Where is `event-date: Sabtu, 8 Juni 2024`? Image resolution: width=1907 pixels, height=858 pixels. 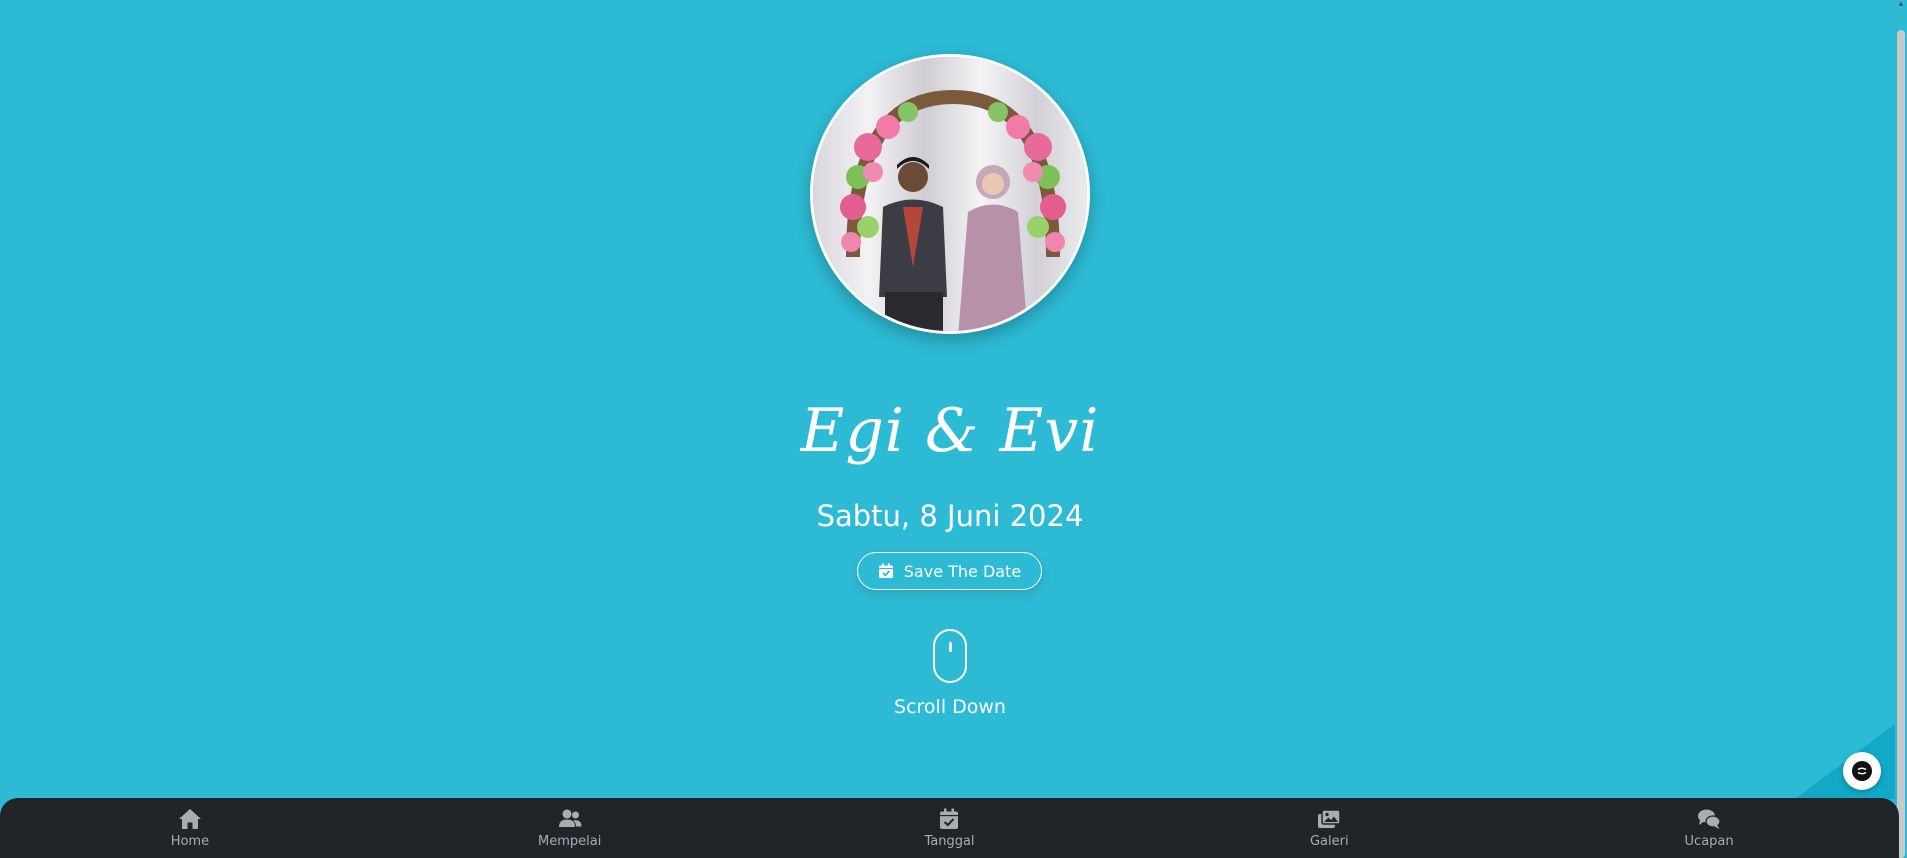
event-date: Sabtu, 8 Juni 2024 is located at coordinates (950, 516).